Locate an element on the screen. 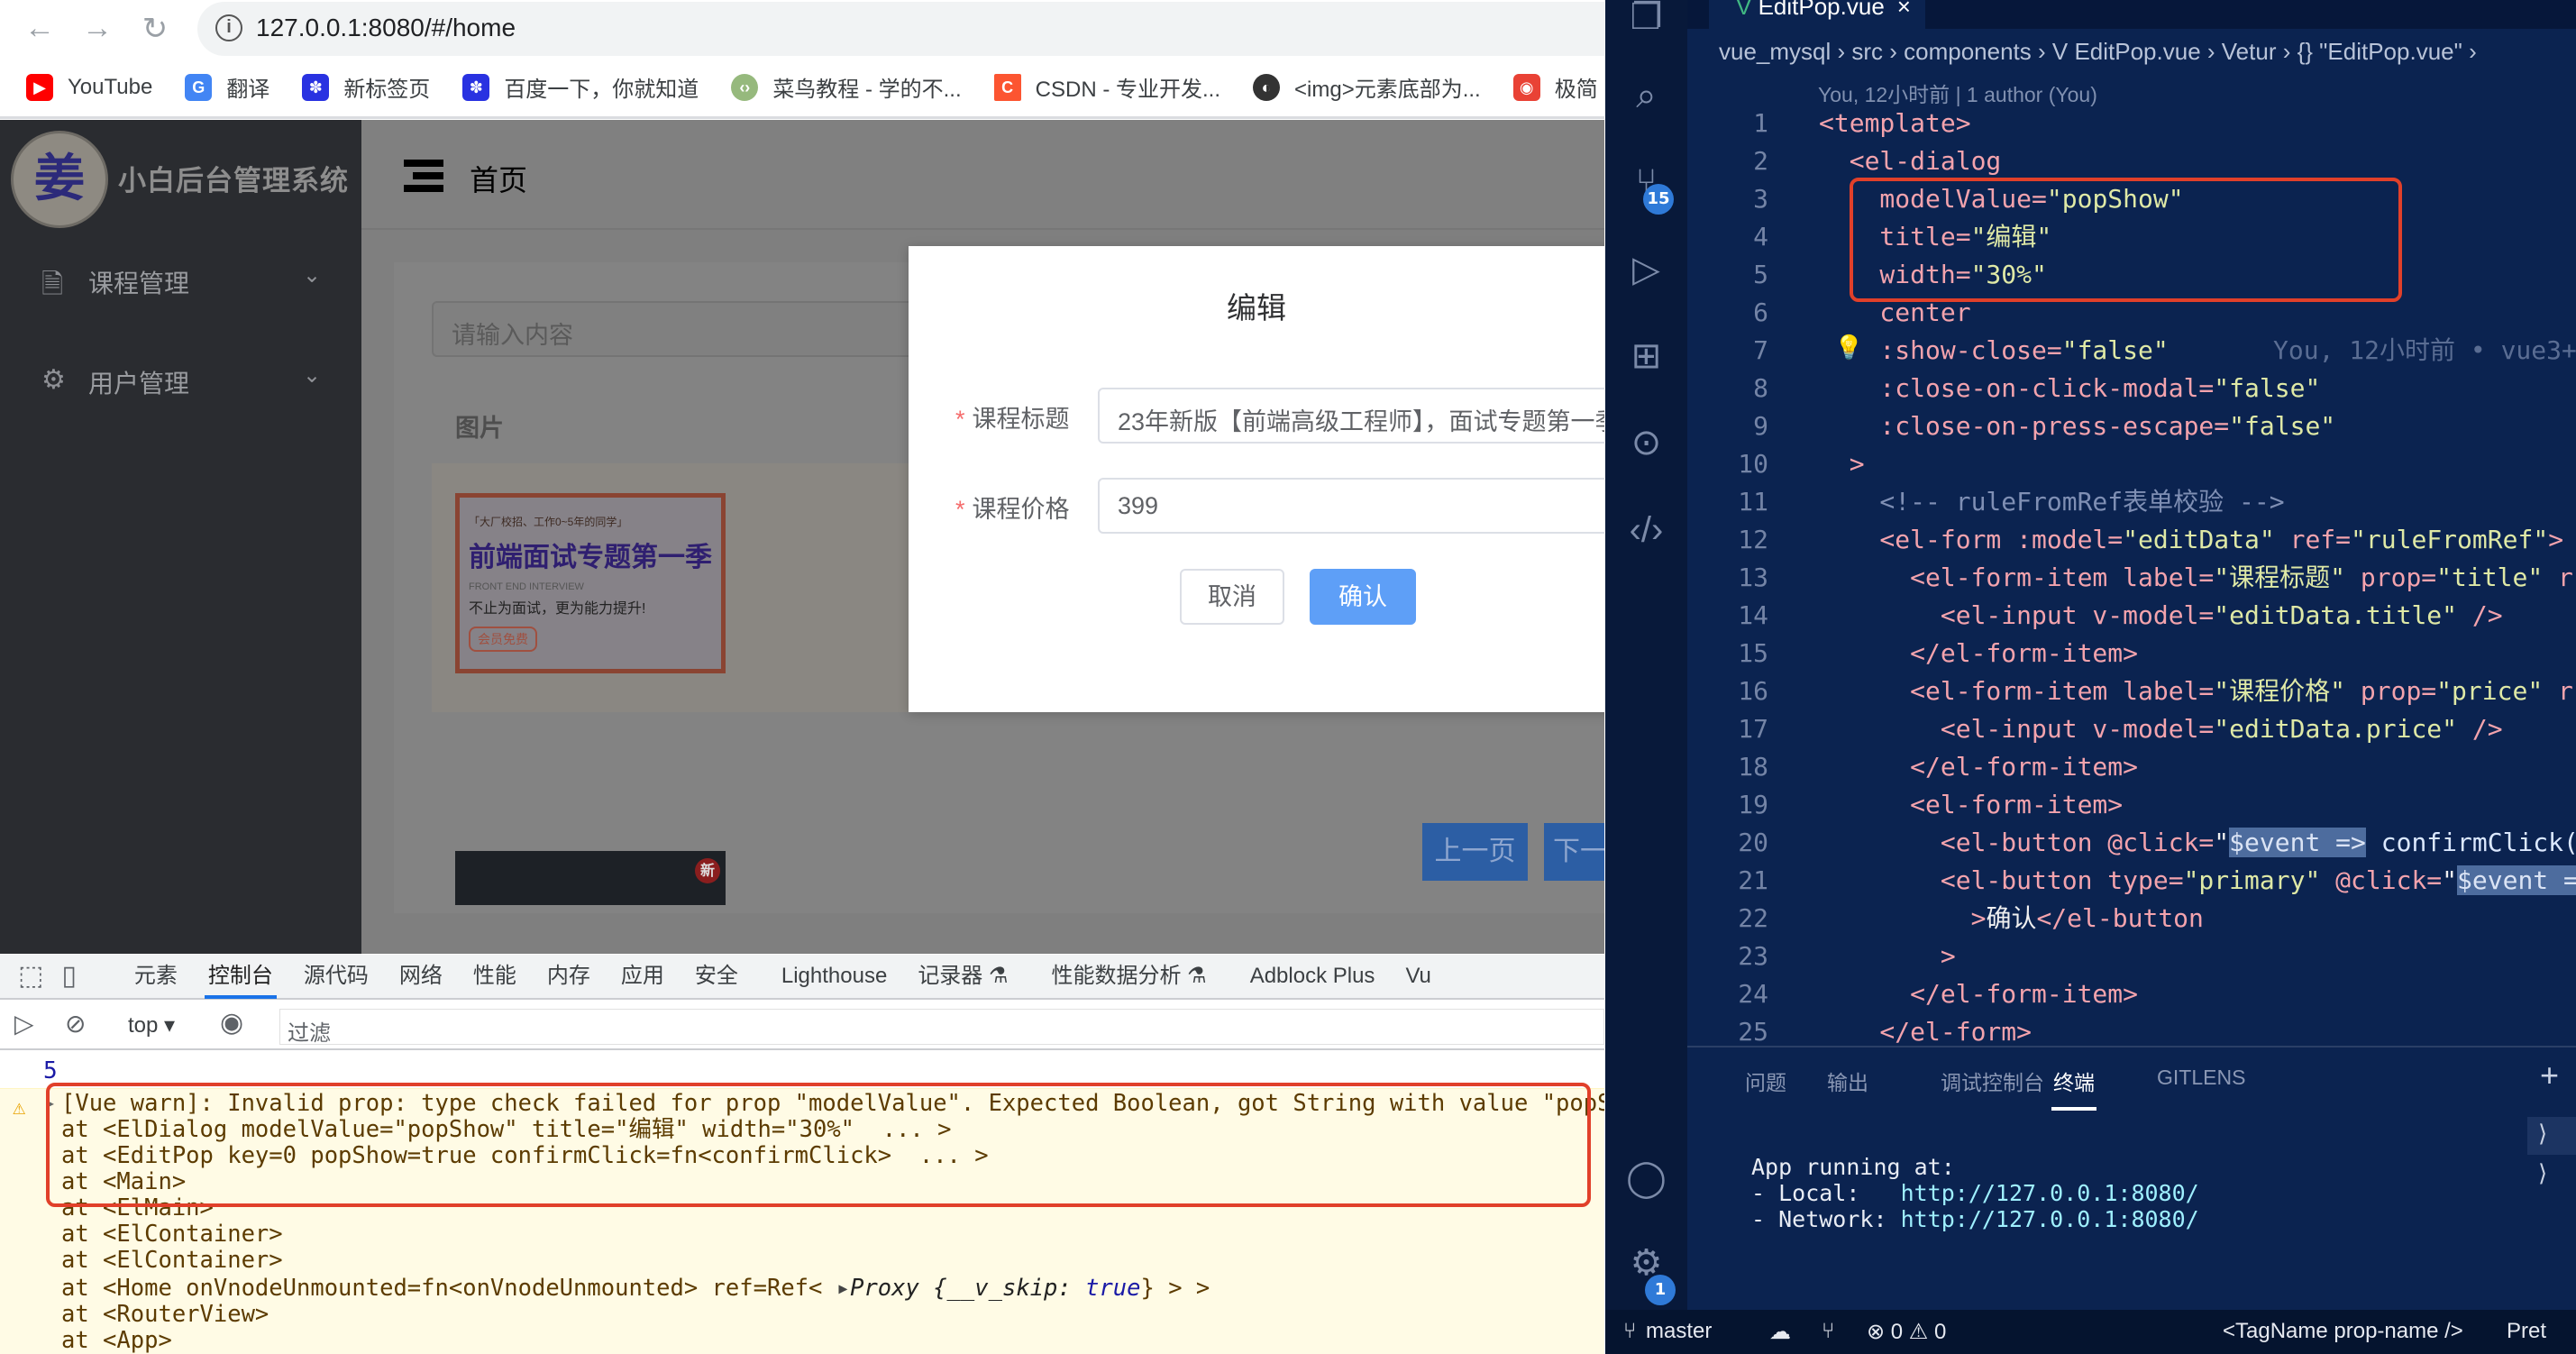 The image size is (2576, 1354). cancel-button: 取消 is located at coordinates (1232, 597).